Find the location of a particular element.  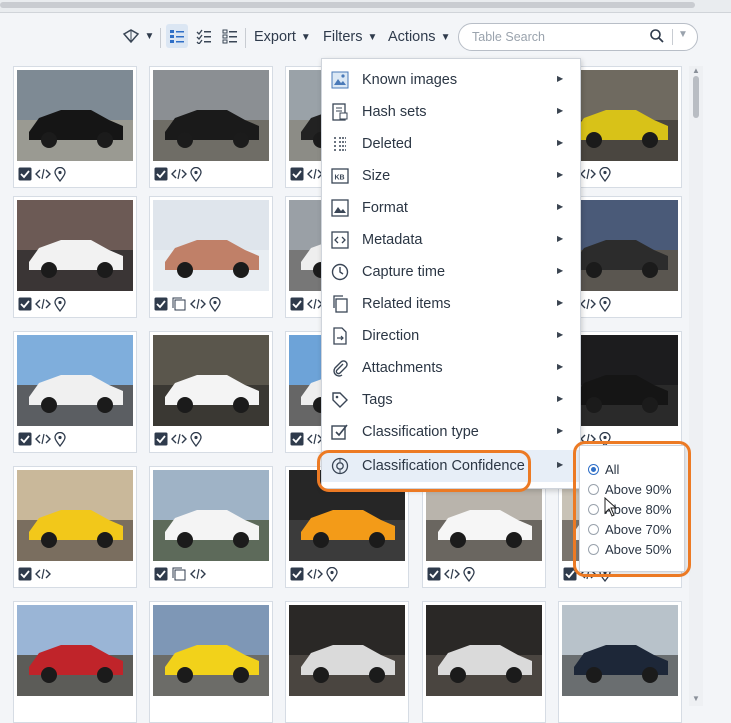

grid-scrollbar: ▲ ▼ is located at coordinates (696, 386).